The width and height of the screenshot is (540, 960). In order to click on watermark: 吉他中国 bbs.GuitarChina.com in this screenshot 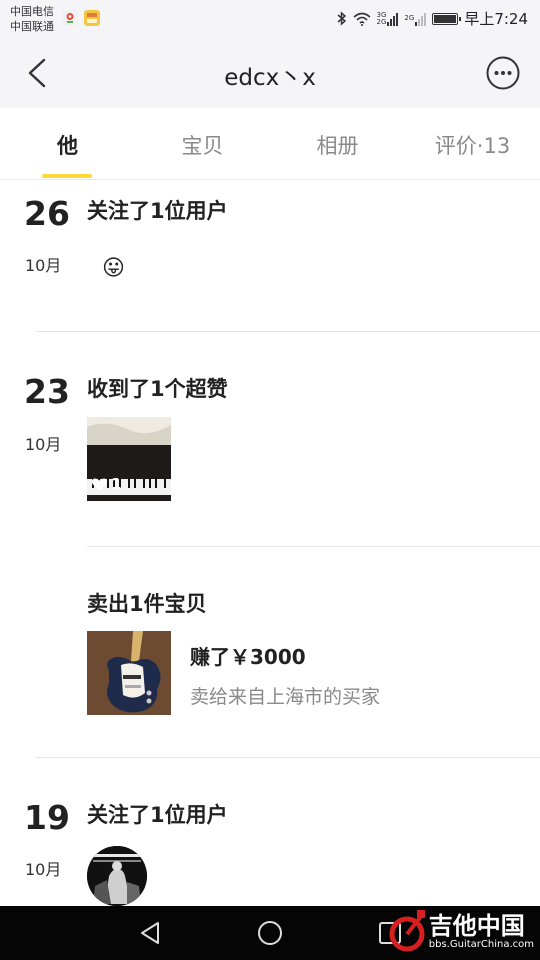, I will do `click(460, 932)`.